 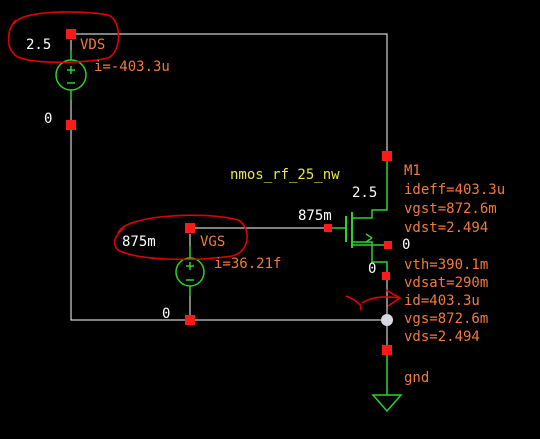 What do you see at coordinates (386, 276) in the screenshot?
I see `m1-source-pin` at bounding box center [386, 276].